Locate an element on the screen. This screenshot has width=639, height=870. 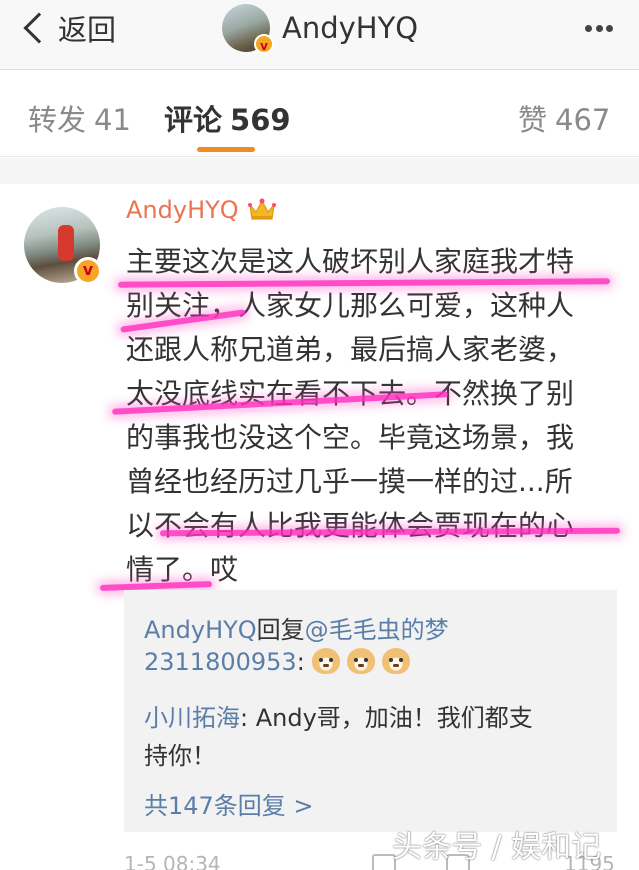
comment-line: 曾经也经历过几乎一摸一样的过...所 is located at coordinates (349, 481).